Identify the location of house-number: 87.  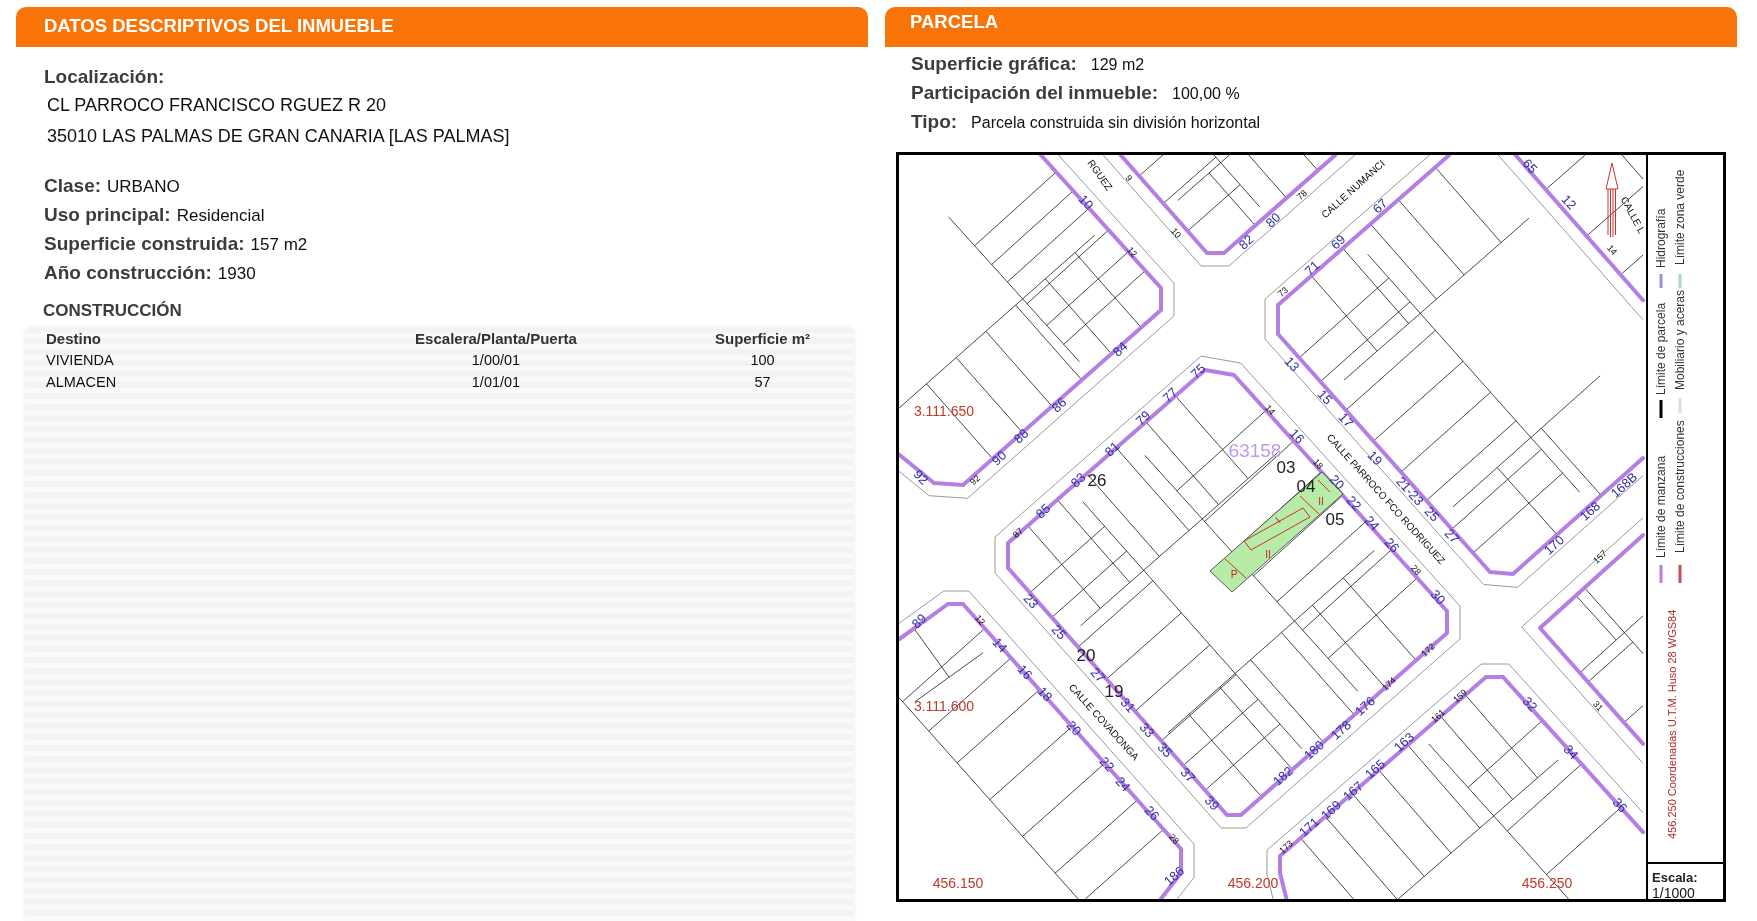
(1018, 533).